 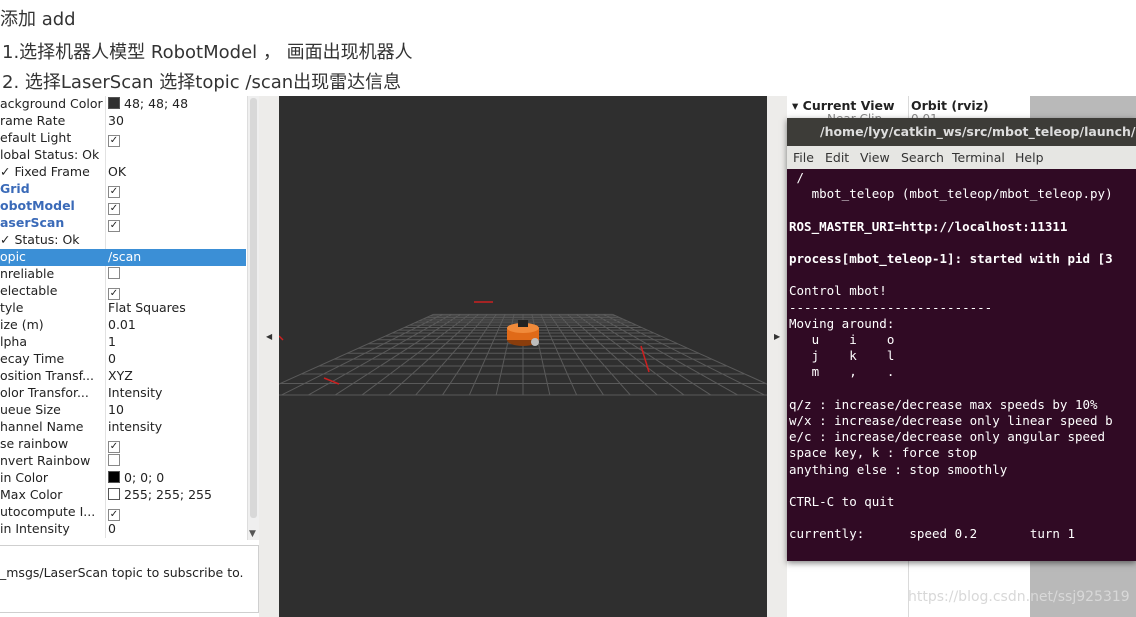 I want to click on property-value: 30, so click(x=116, y=120).